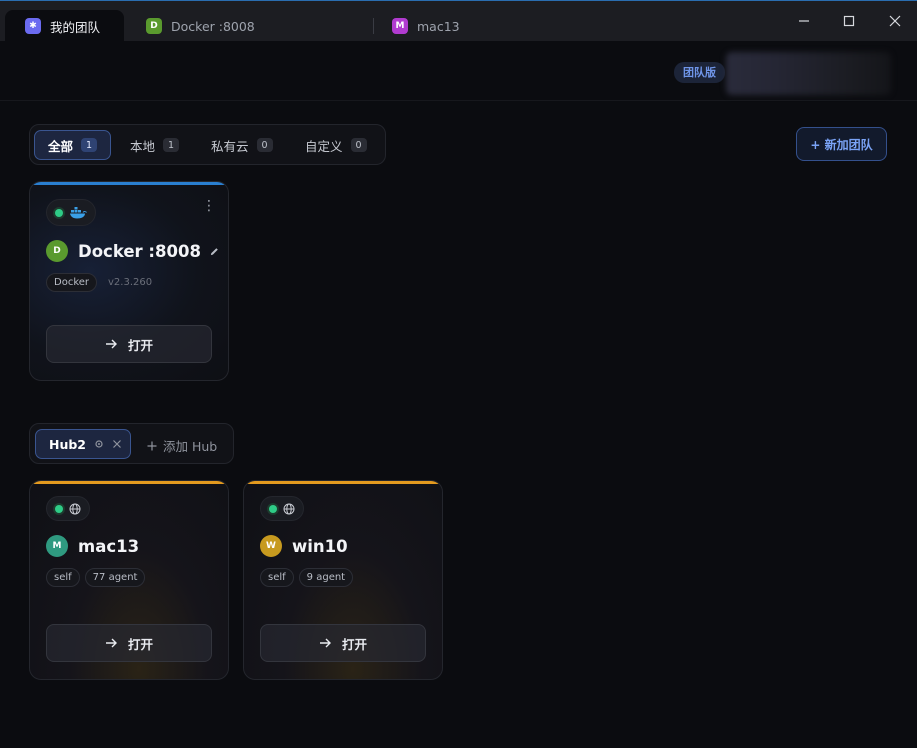 The image size is (917, 748). I want to click on team-card-docker: ⋮ D Docker :8008 Docker v2.3.260 打开, so click(129, 281).